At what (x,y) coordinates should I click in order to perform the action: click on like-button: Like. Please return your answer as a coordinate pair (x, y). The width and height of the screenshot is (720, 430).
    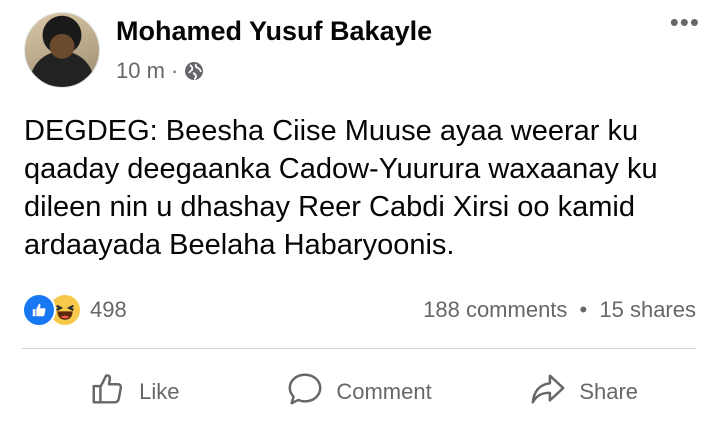
    Looking at the image, I should click on (134, 392).